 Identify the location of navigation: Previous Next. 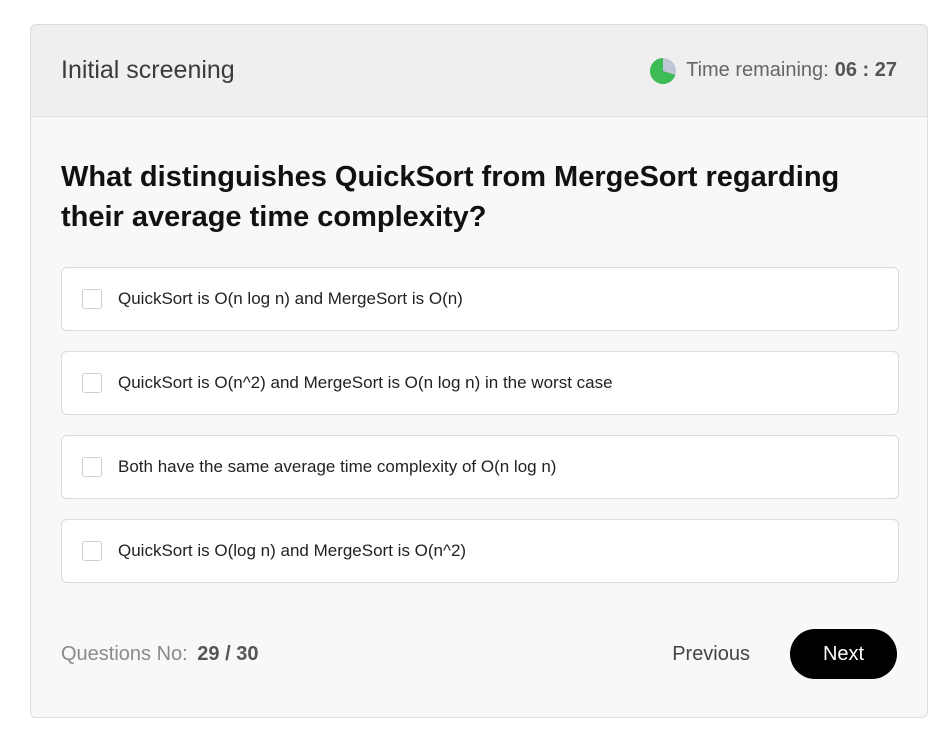
(784, 654).